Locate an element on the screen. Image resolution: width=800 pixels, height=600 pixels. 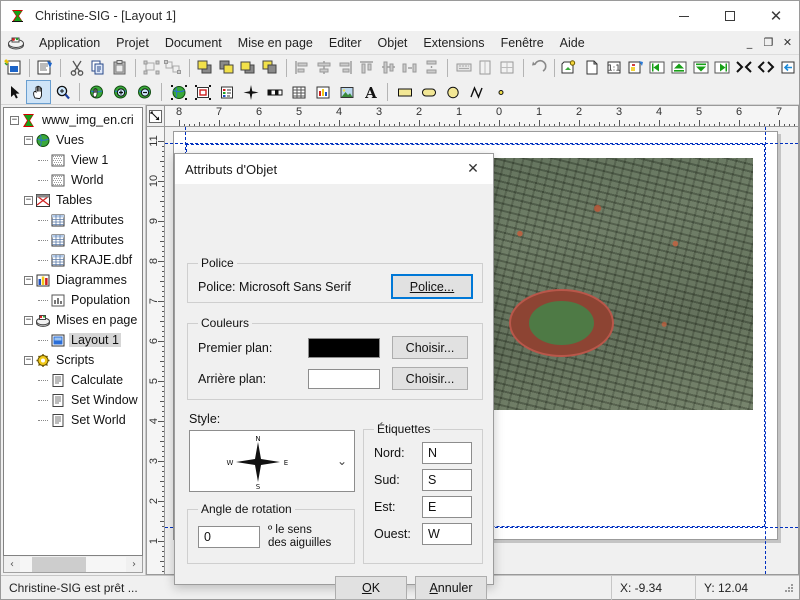
copy-icon is located at coordinates (98, 68).